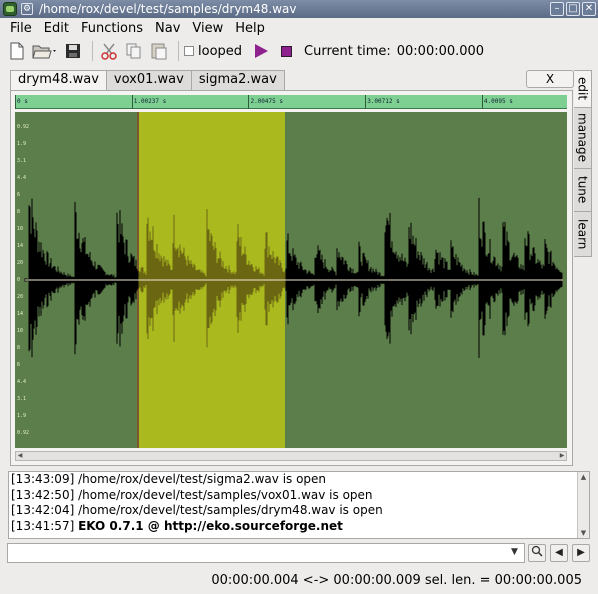  What do you see at coordinates (20, 456) in the screenshot?
I see `scroll-left-icon: ◀` at bounding box center [20, 456].